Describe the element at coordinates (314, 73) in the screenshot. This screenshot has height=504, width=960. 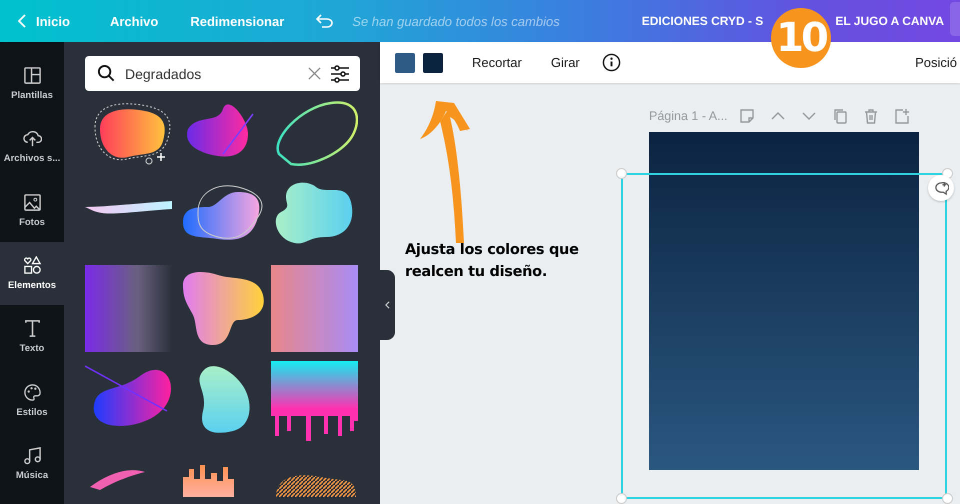
I see `close-icon` at that location.